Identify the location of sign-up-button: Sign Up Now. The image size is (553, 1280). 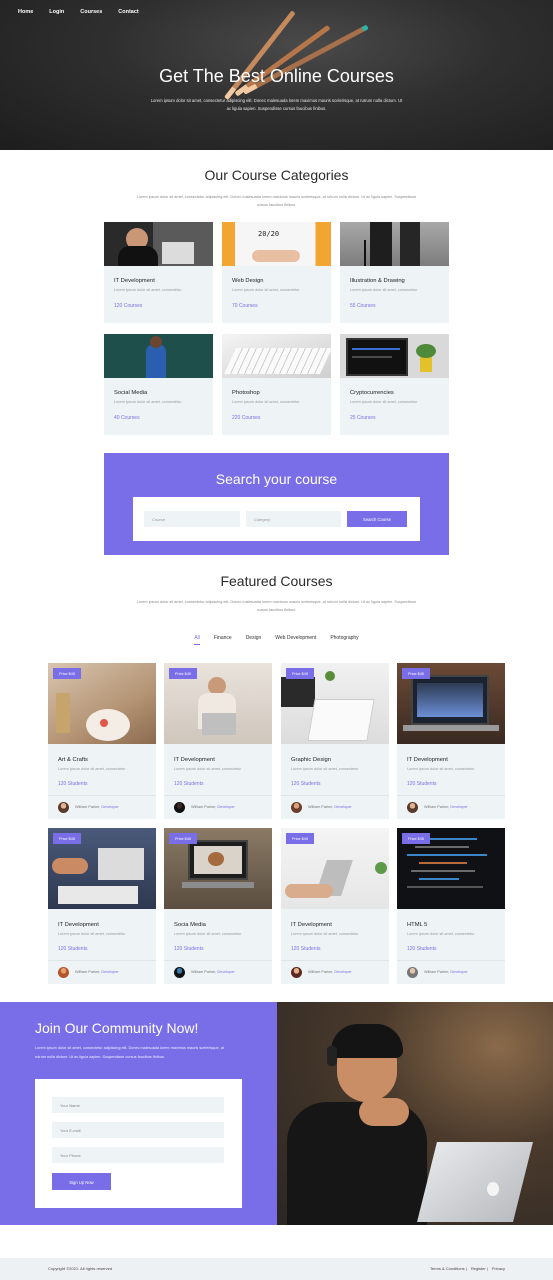
(81, 1181).